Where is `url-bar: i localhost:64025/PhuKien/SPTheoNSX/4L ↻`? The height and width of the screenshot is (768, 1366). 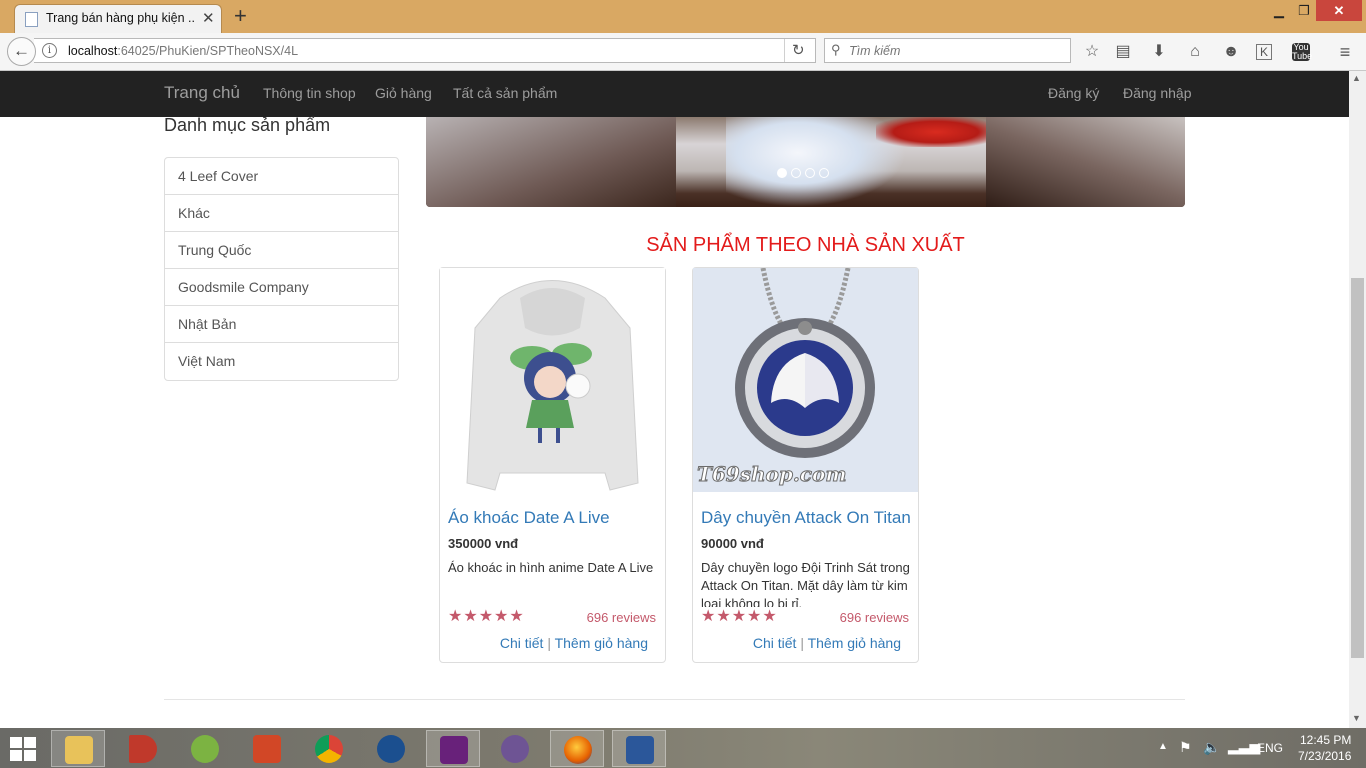 url-bar: i localhost:64025/PhuKien/SPTheoNSX/4L ↻ is located at coordinates (425, 50).